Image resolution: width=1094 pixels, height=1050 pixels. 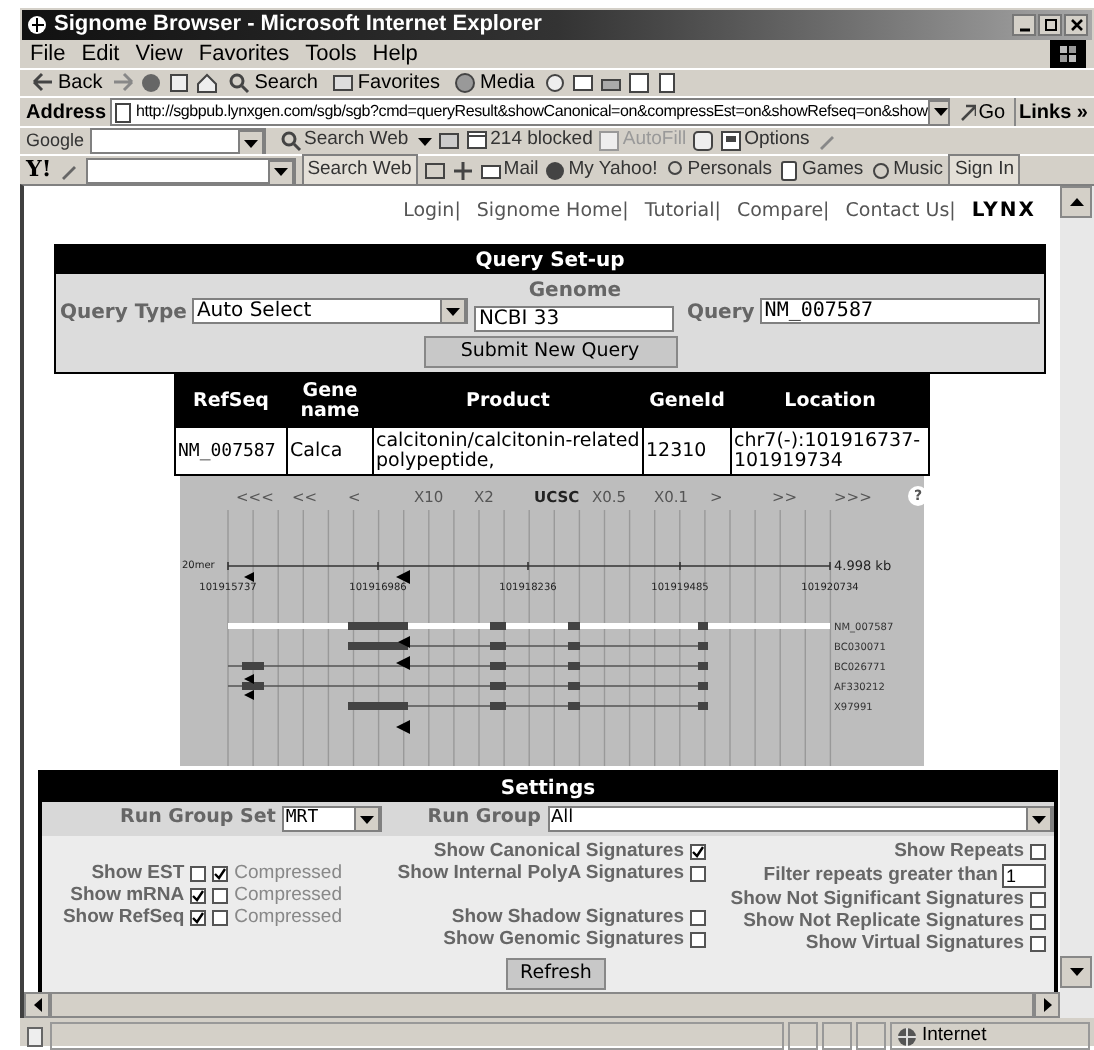 I want to click on menu-item: Tools, so click(x=331, y=54).